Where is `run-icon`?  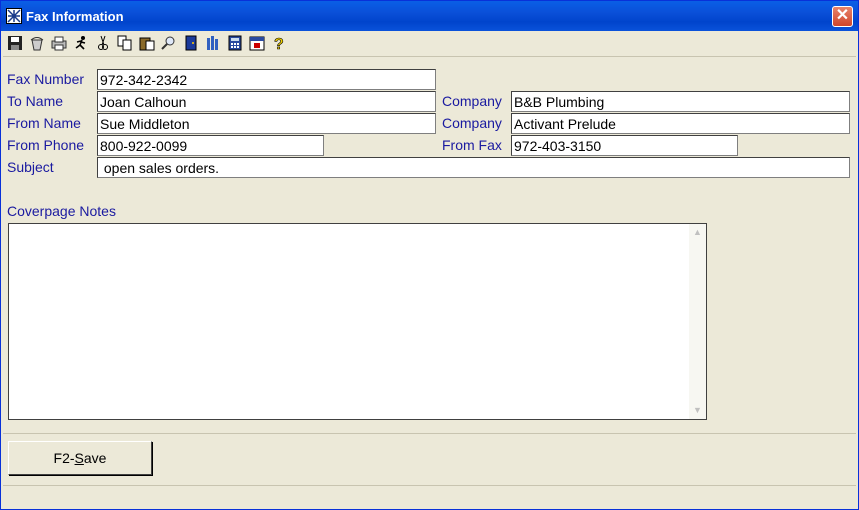
run-icon is located at coordinates (80, 43).